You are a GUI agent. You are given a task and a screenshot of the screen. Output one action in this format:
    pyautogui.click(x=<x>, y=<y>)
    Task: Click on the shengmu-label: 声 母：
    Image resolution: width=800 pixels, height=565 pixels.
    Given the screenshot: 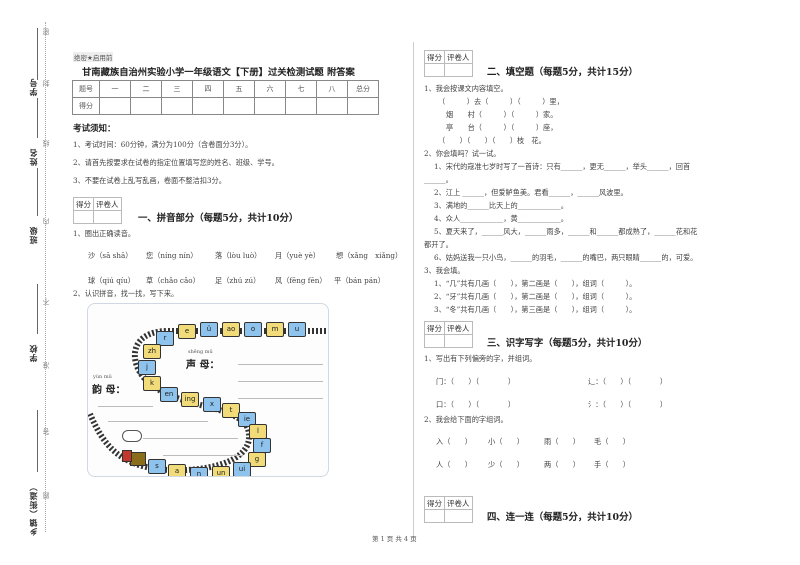 What is the action you would take?
    pyautogui.click(x=203, y=365)
    